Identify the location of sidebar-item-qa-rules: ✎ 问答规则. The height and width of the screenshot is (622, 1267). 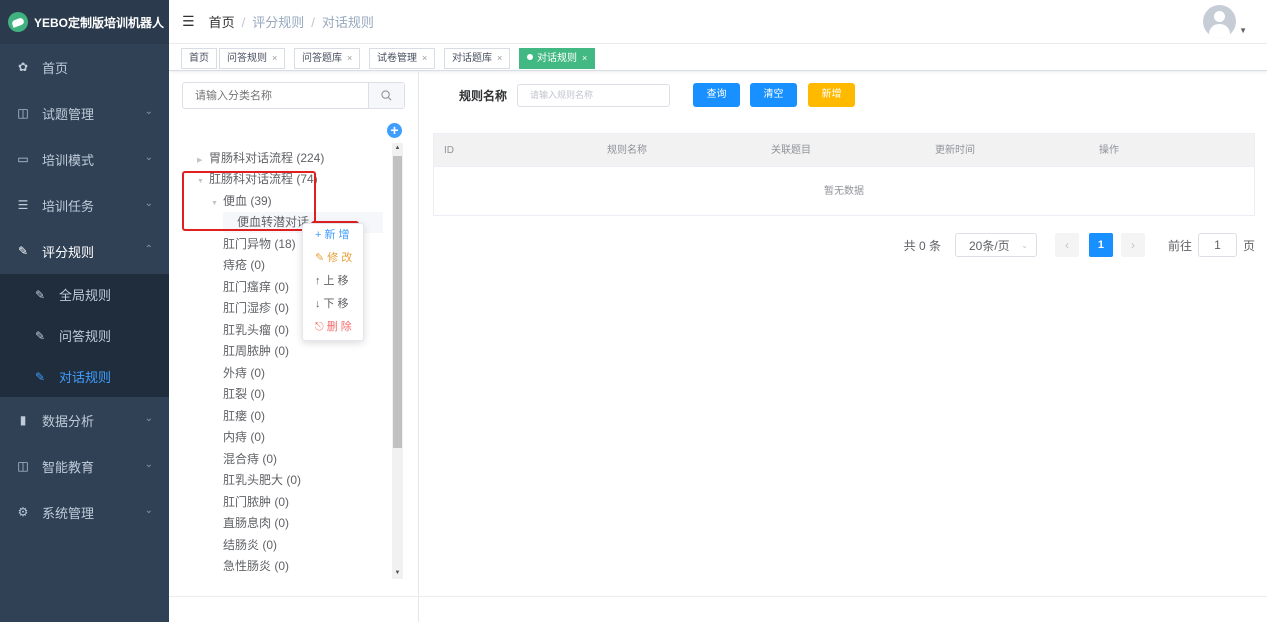
(84, 335).